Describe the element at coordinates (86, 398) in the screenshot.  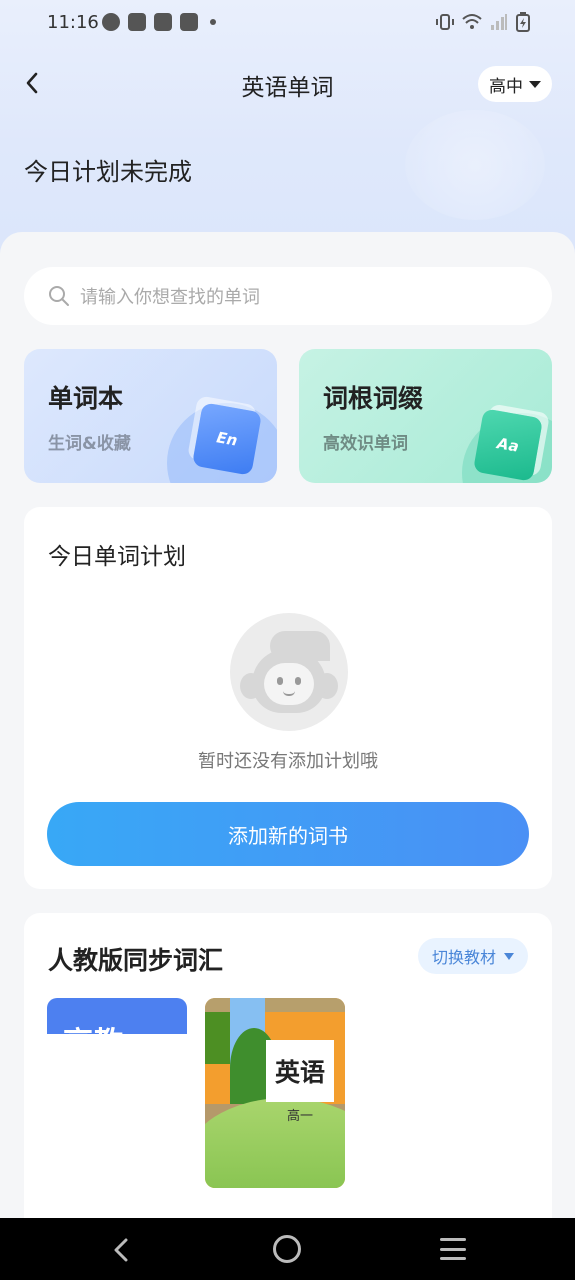
I see `vocabulary-book-title: 单词本` at that location.